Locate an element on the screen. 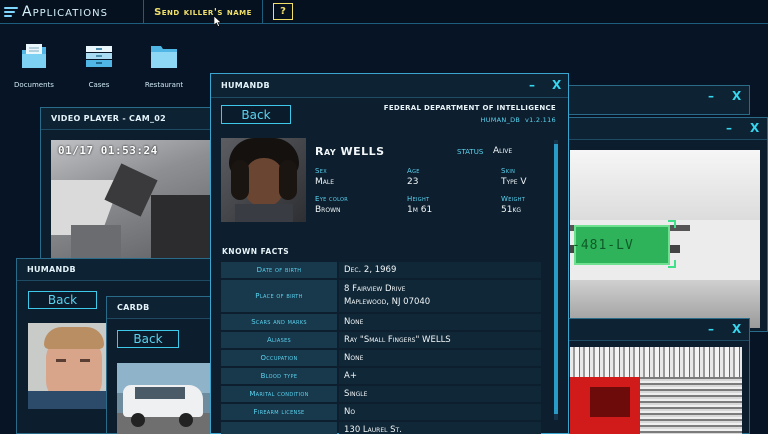 The width and height of the screenshot is (768, 434). cctv-feed is located at coordinates (131, 199).